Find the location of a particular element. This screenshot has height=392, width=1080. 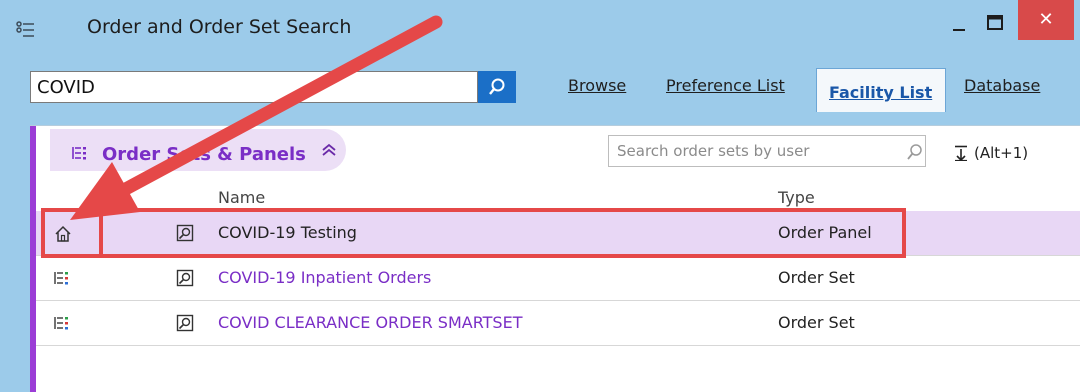

order-search-input is located at coordinates (254, 87).